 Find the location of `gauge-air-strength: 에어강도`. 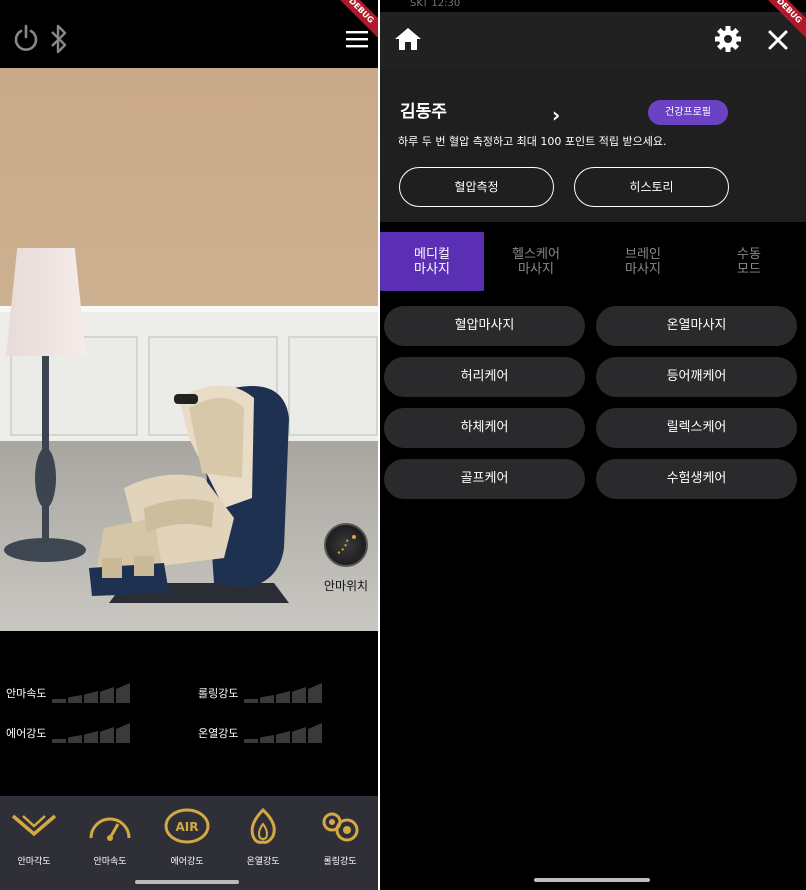

gauge-air-strength: 에어강도 is located at coordinates (70, 733).